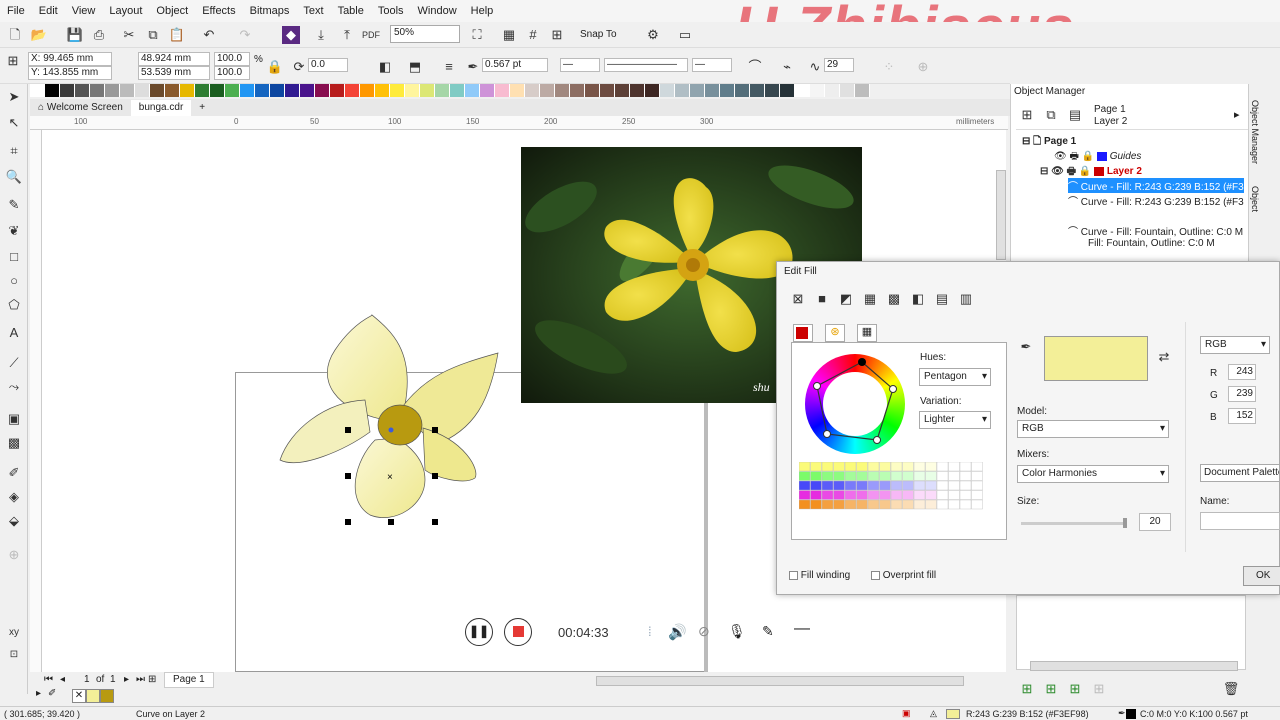 This screenshot has height=720, width=1280. What do you see at coordinates (48, 679) in the screenshot?
I see `first-page-icon: ⏮` at bounding box center [48, 679].